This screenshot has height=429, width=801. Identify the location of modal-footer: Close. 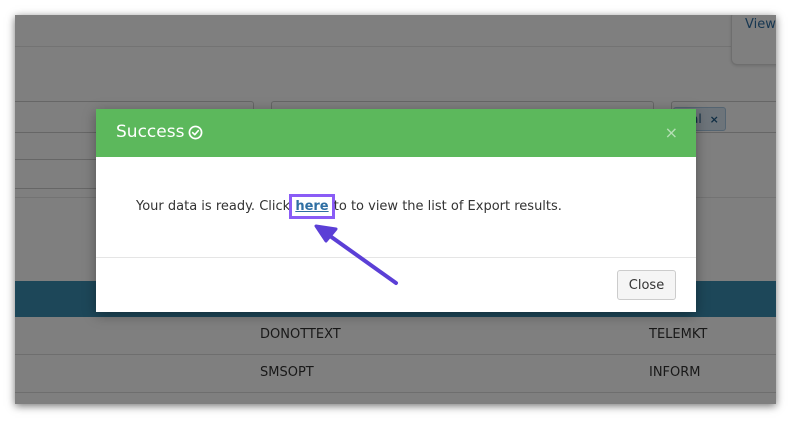
(396, 284).